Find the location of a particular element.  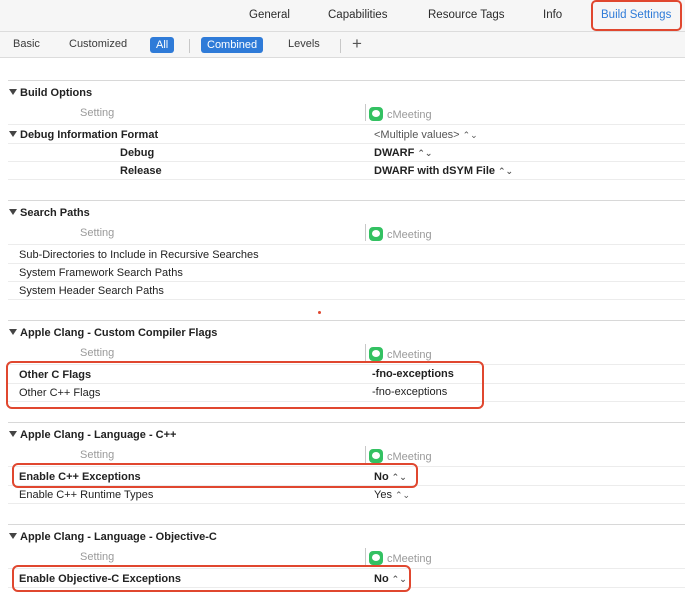

section-title: Apple Clang - Language - C++ is located at coordinates (98, 435).